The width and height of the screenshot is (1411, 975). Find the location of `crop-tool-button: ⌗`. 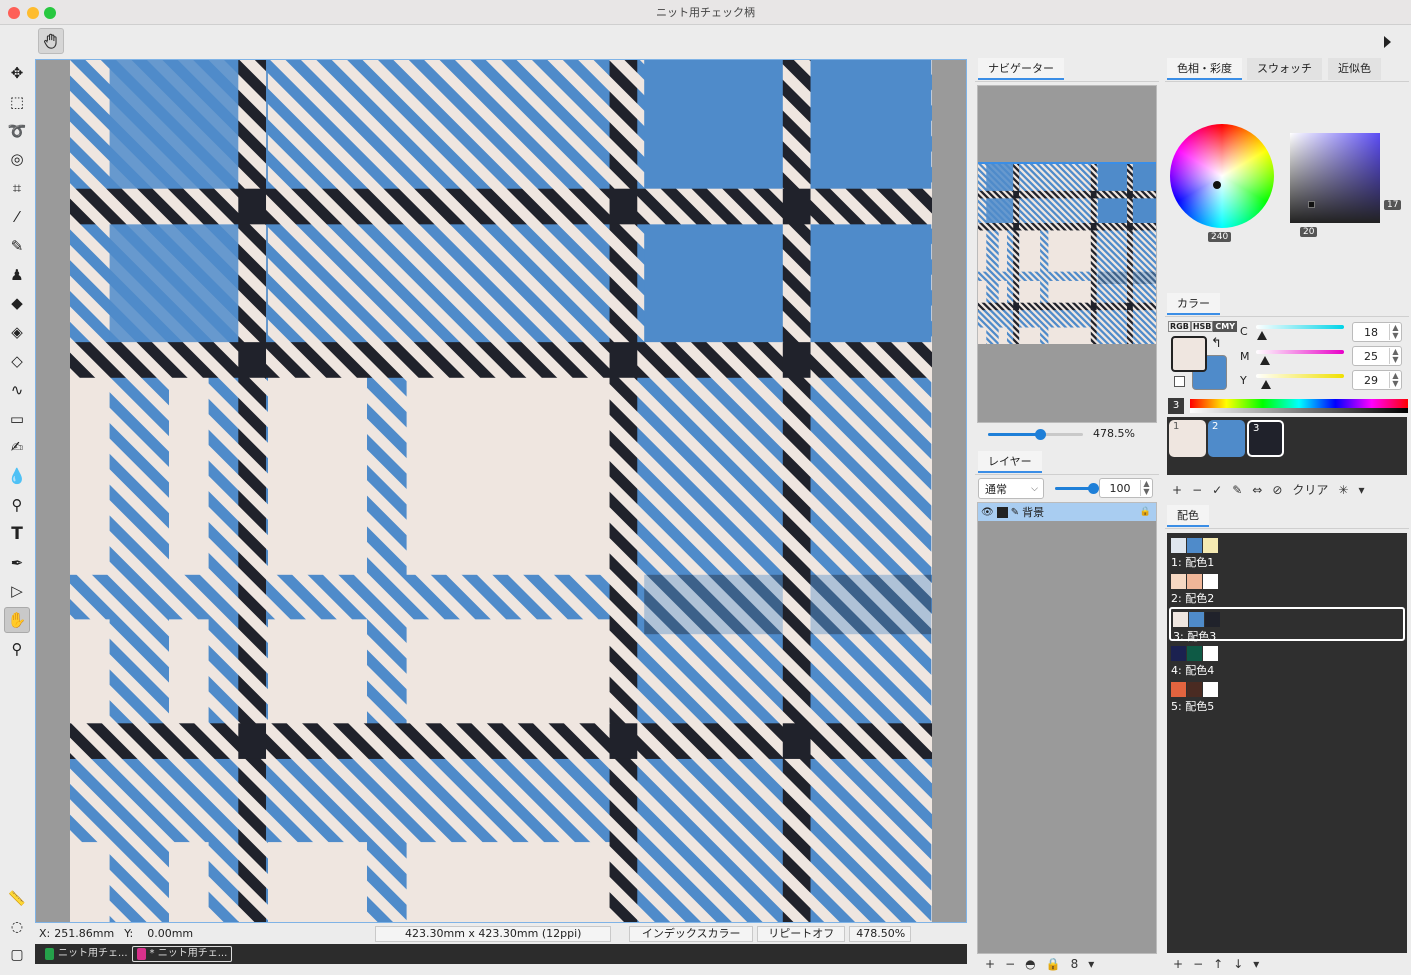

crop-tool-button: ⌗ is located at coordinates (17, 188).